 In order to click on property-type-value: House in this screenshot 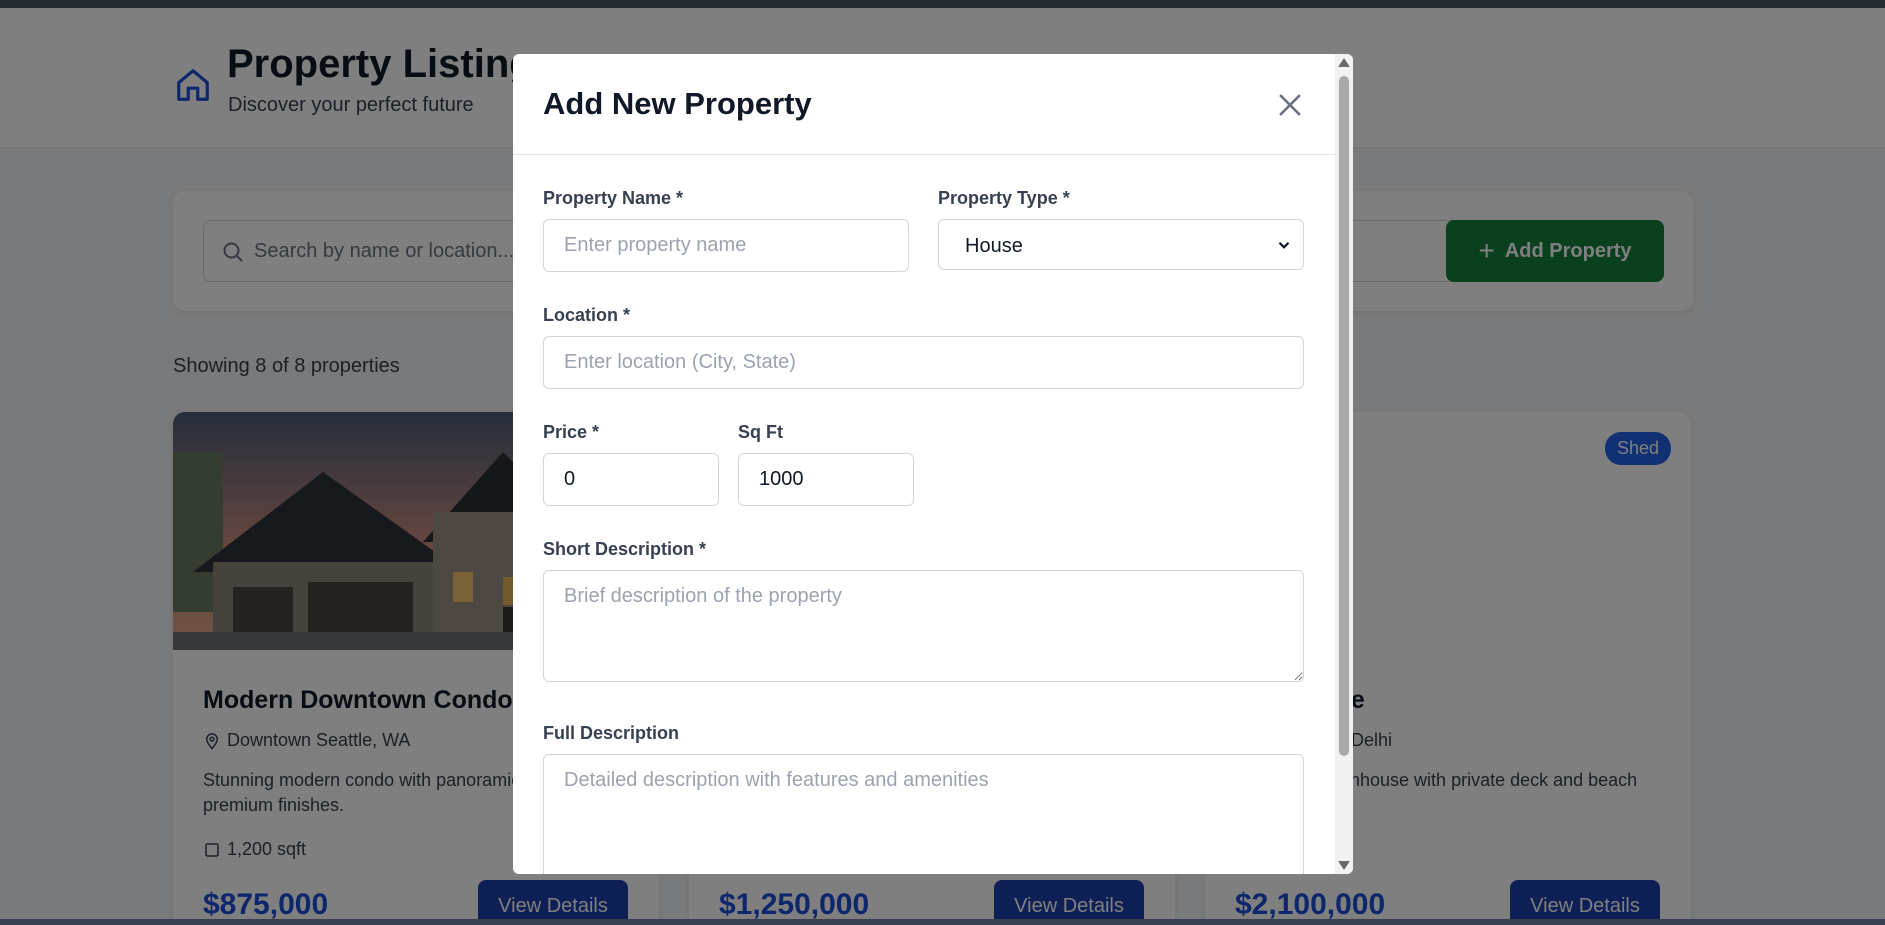, I will do `click(994, 246)`.